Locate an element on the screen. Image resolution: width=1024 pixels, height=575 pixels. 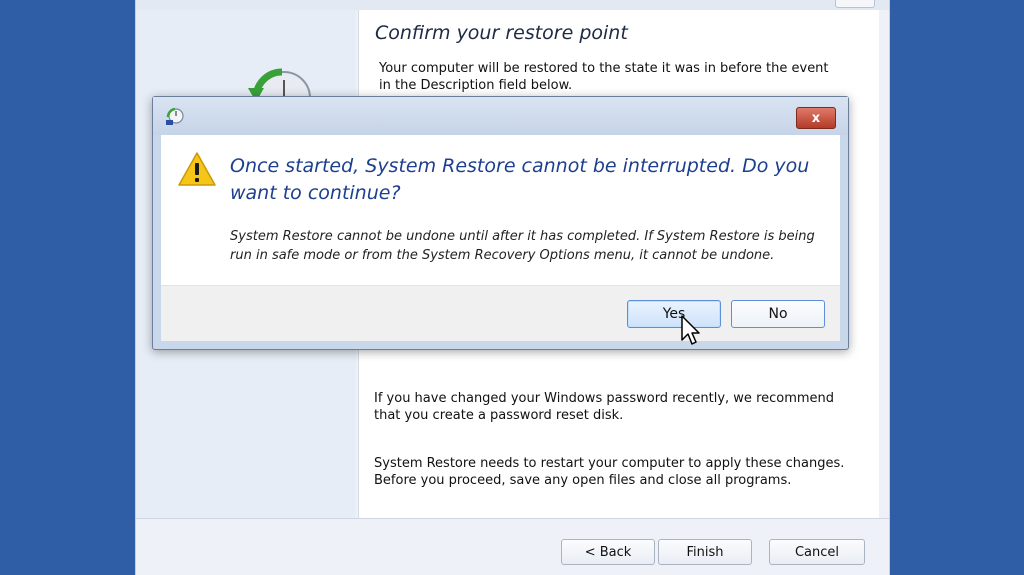
dialog-title-bar: x is located at coordinates (500, 116).